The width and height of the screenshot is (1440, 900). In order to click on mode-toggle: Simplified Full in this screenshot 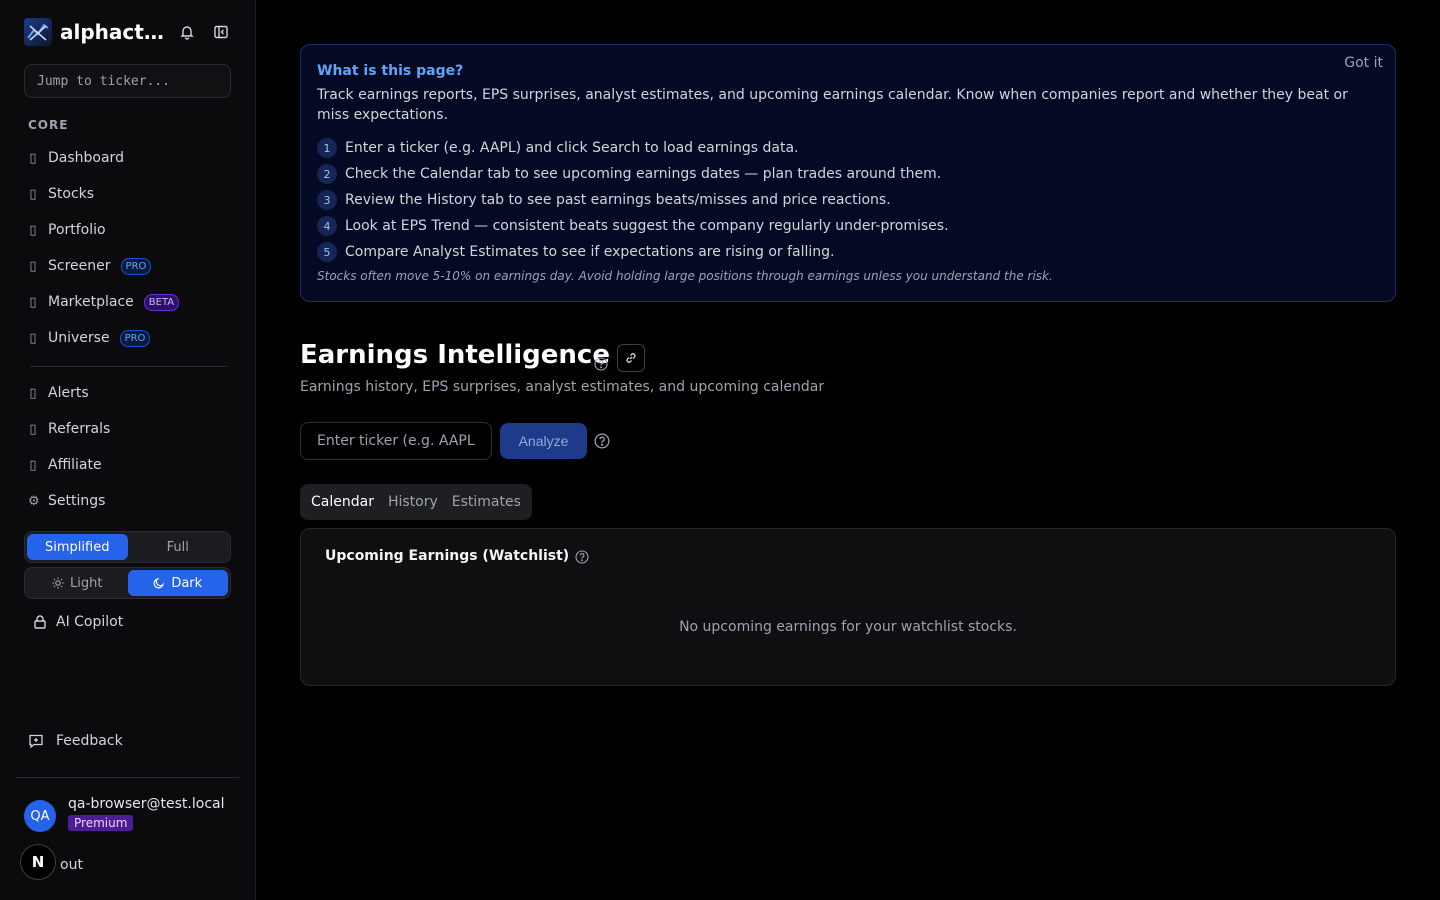, I will do `click(127, 547)`.